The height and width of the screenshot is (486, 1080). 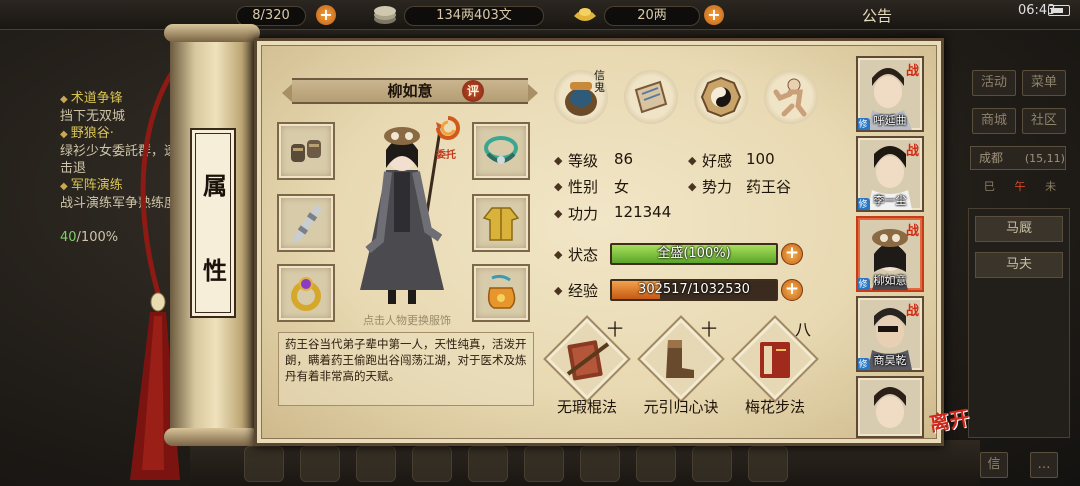 What do you see at coordinates (446, 155) in the screenshot?
I see `entrust-label: 委托` at bounding box center [446, 155].